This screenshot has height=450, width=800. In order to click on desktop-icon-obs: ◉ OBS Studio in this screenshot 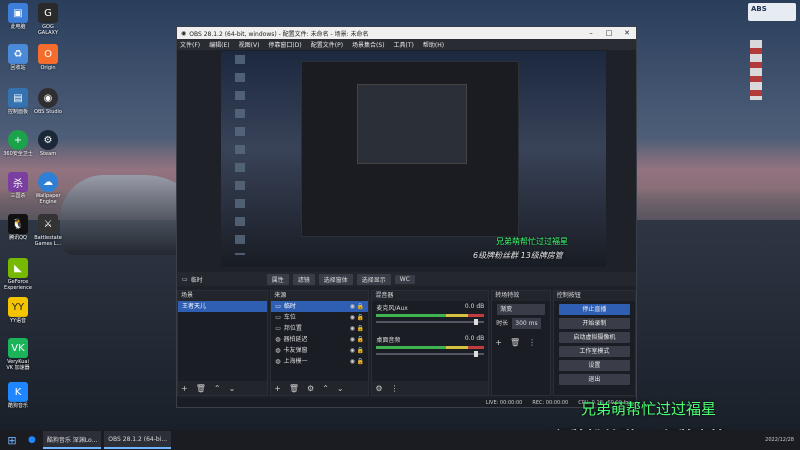, I will do `click(48, 101)`.